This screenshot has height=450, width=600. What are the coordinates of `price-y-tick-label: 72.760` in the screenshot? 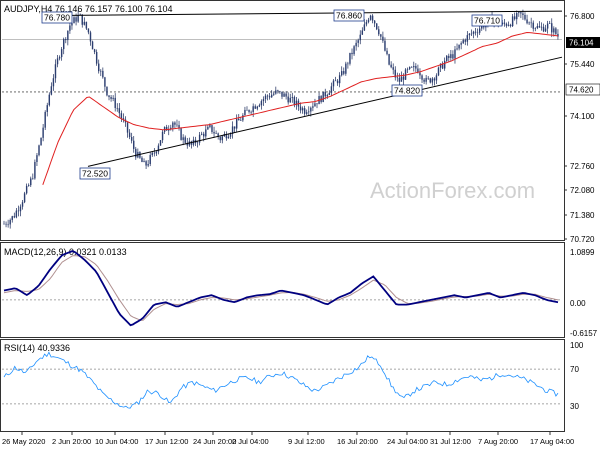 It's located at (582, 166).